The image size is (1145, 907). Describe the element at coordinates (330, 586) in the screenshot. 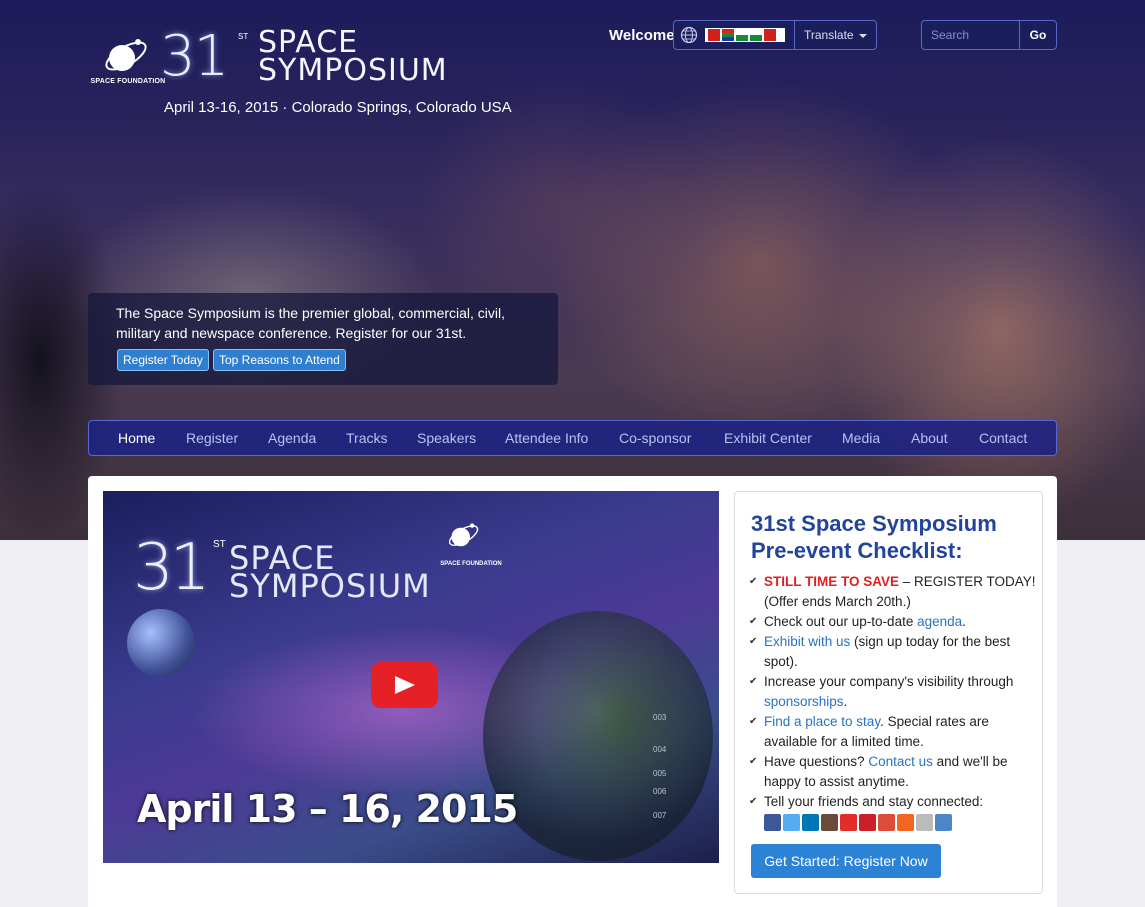

I see `video-logo-symposium: SYMPOSIUM` at that location.